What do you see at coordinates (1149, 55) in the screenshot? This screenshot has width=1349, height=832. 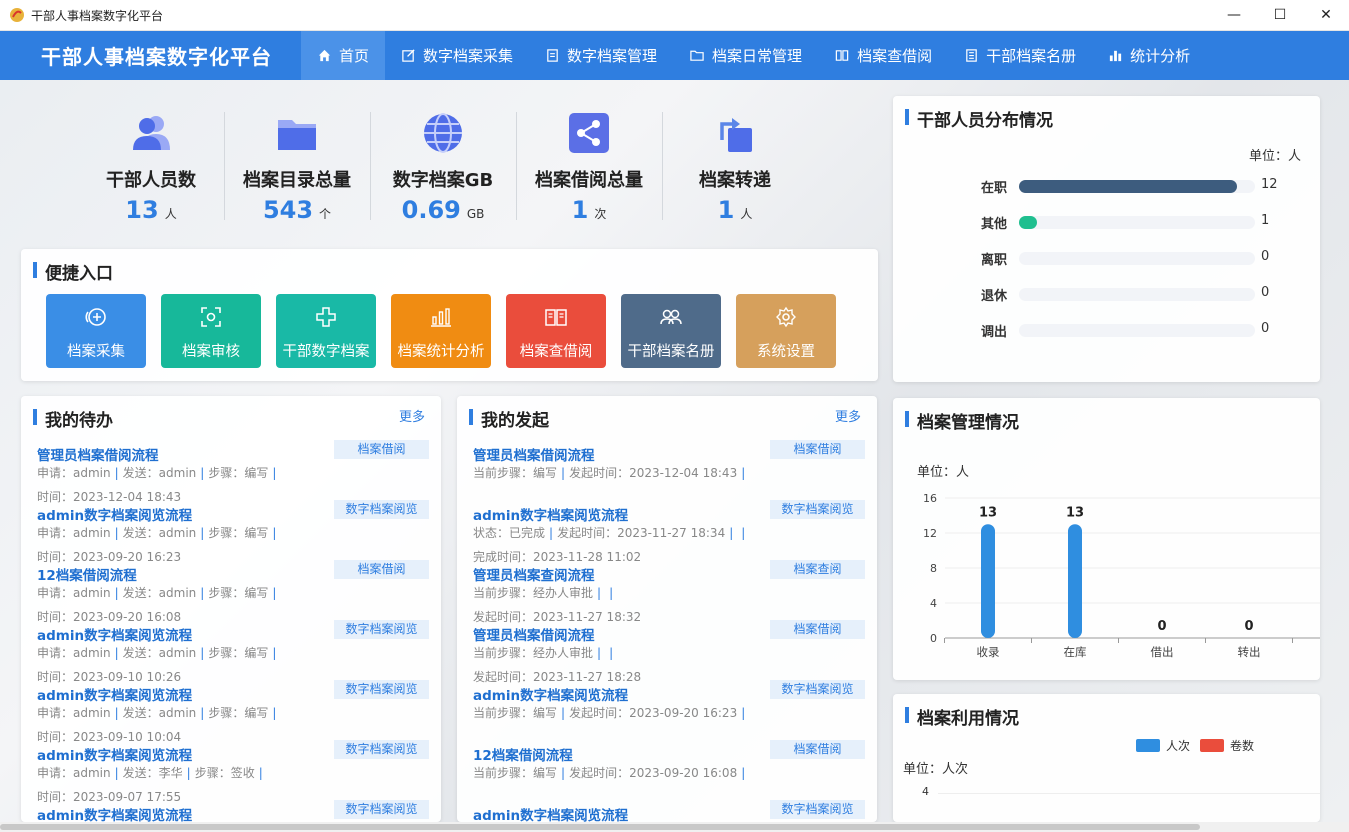 I see `nav-statistics: 统计分析` at bounding box center [1149, 55].